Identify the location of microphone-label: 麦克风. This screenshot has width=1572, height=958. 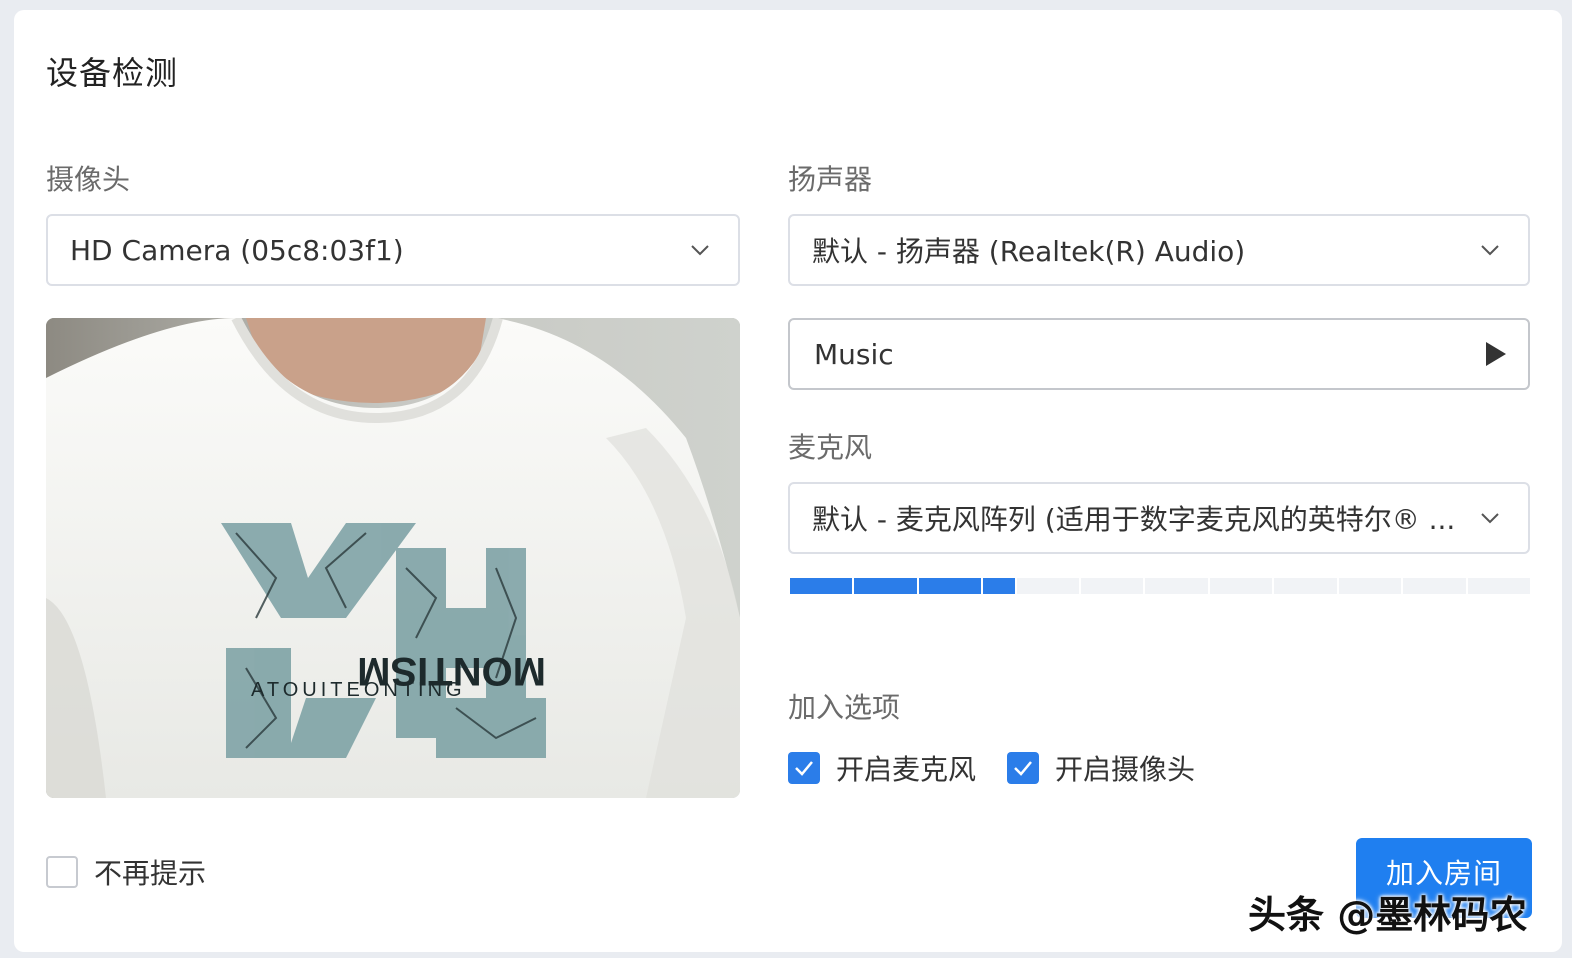
(830, 447).